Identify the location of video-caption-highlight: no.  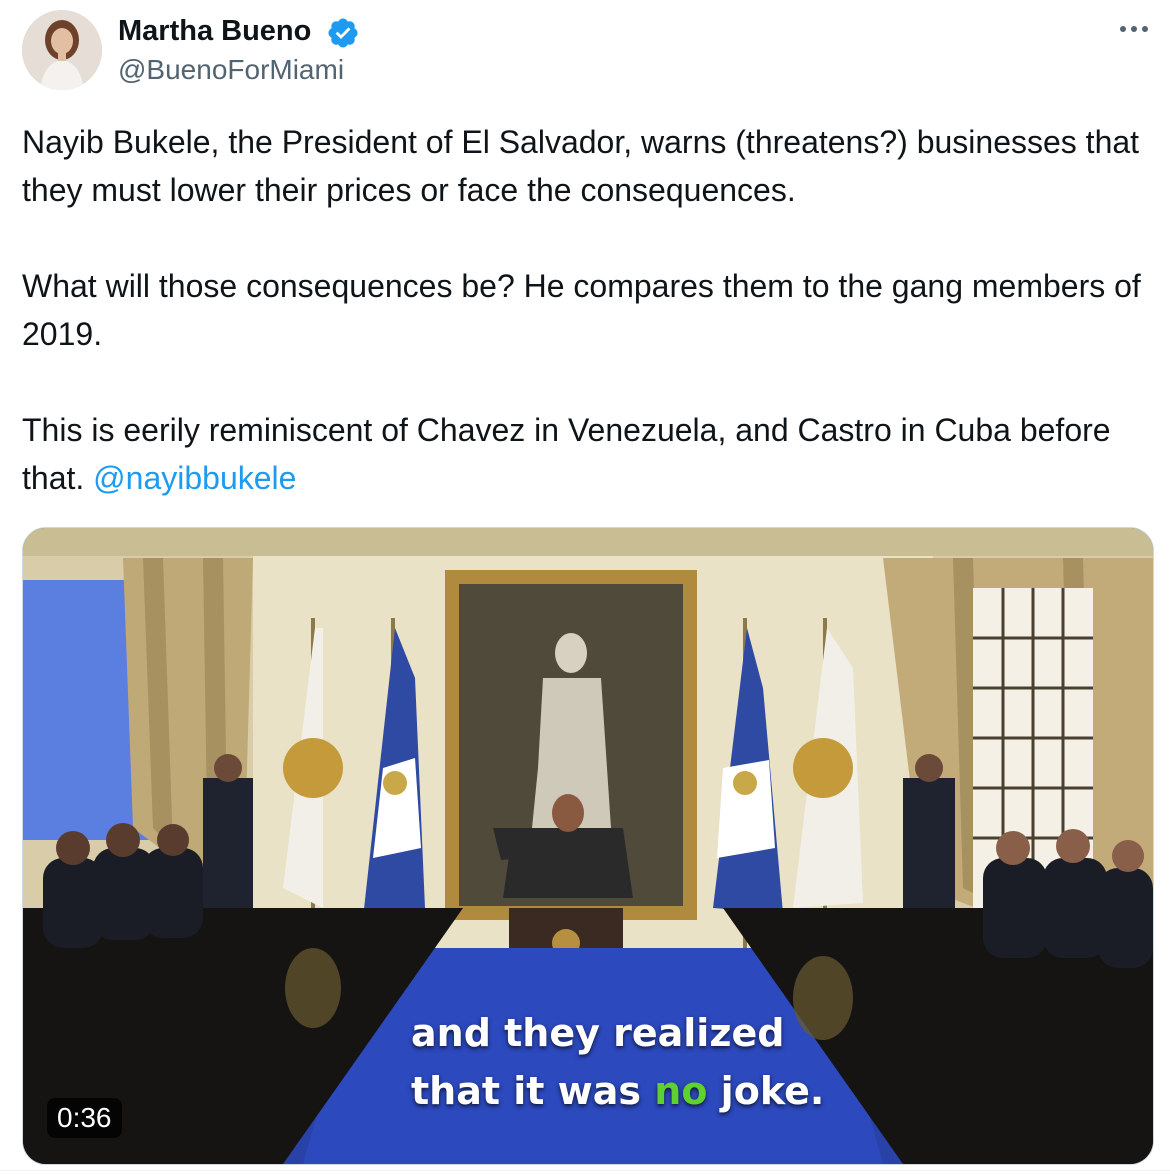
(681, 1091).